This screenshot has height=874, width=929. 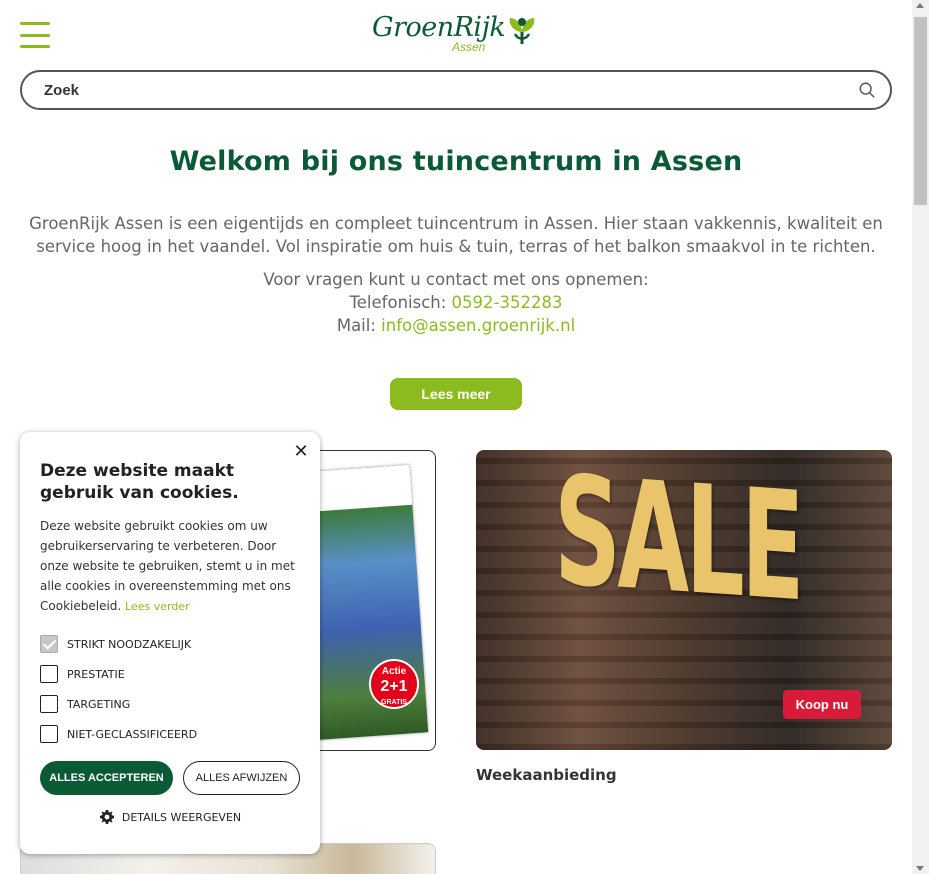 I want to click on scrollbar, so click(x=920, y=437).